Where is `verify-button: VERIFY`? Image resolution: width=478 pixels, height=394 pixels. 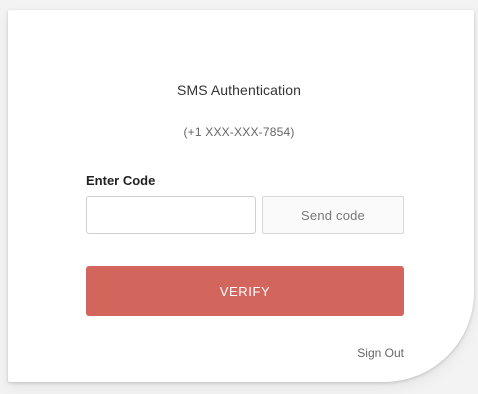
verify-button: VERIFY is located at coordinates (245, 291).